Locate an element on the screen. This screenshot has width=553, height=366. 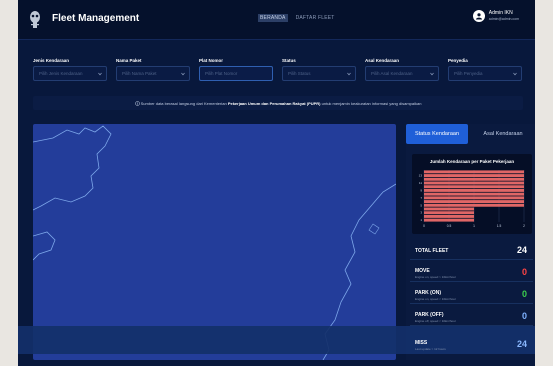
filter-label: Asal Kendaraan is located at coordinates (382, 60).